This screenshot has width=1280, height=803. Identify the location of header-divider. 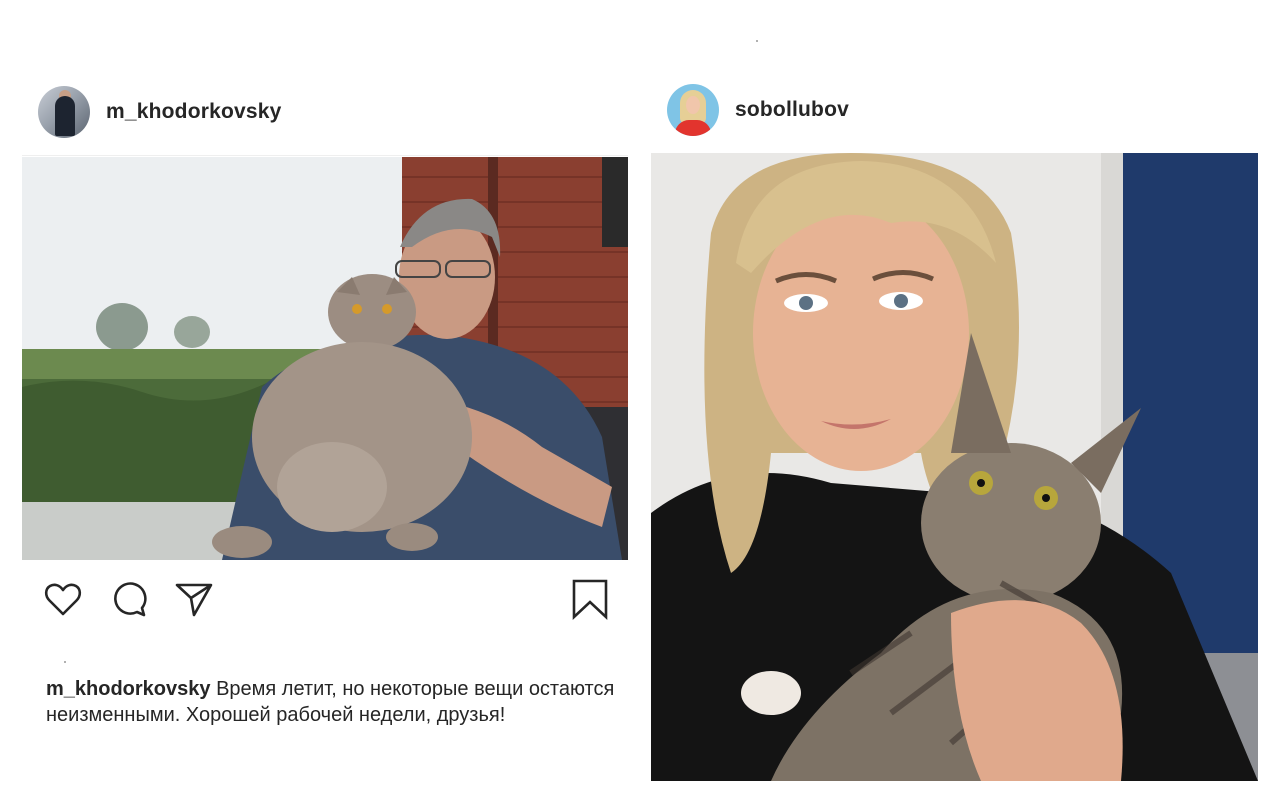
(325, 155).